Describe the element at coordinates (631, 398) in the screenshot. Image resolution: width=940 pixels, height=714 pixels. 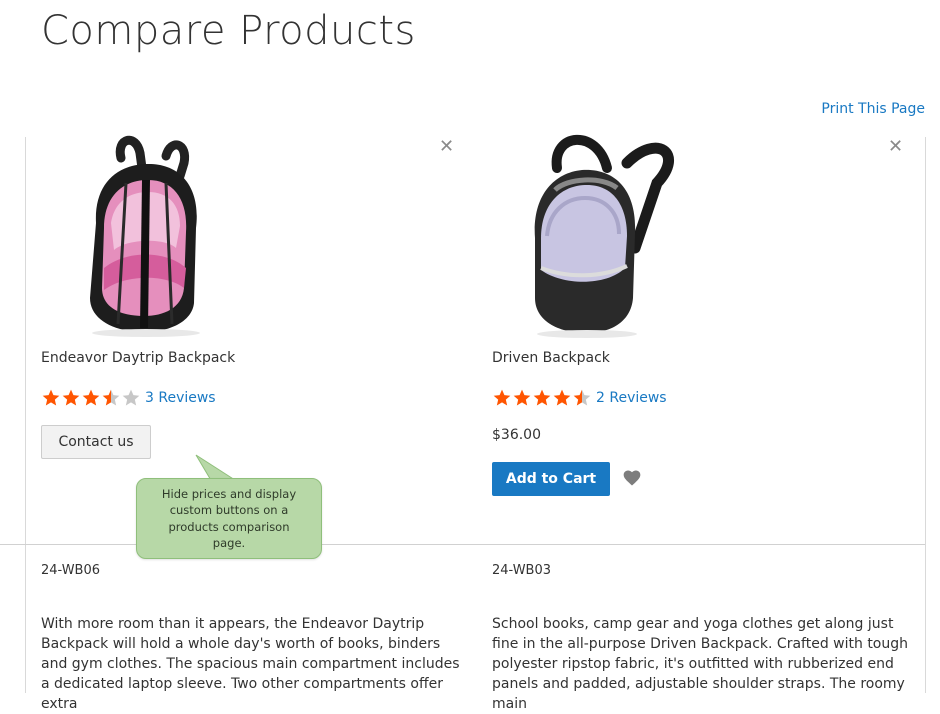
I see `reviews-link: 2 Reviews` at that location.